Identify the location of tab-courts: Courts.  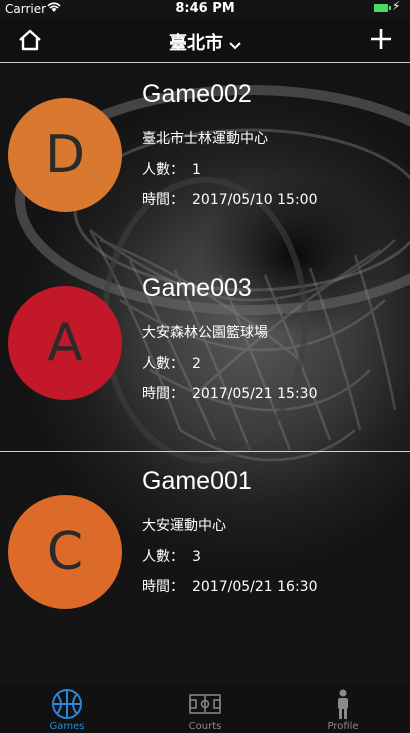
(205, 708).